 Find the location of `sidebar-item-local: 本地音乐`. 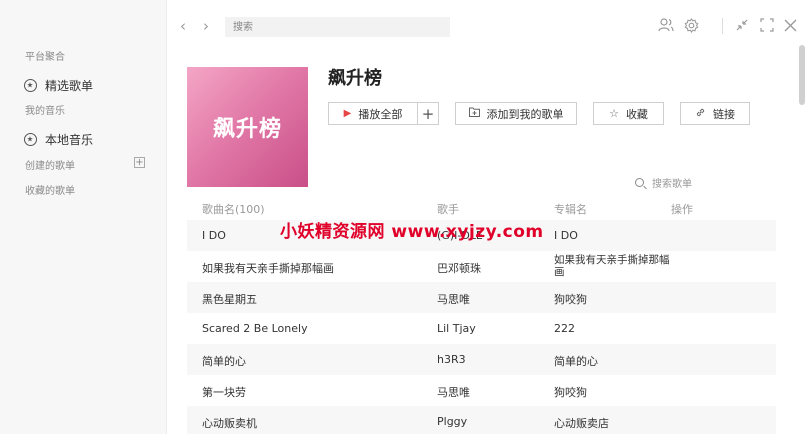

sidebar-item-local: 本地音乐 is located at coordinates (58, 139).